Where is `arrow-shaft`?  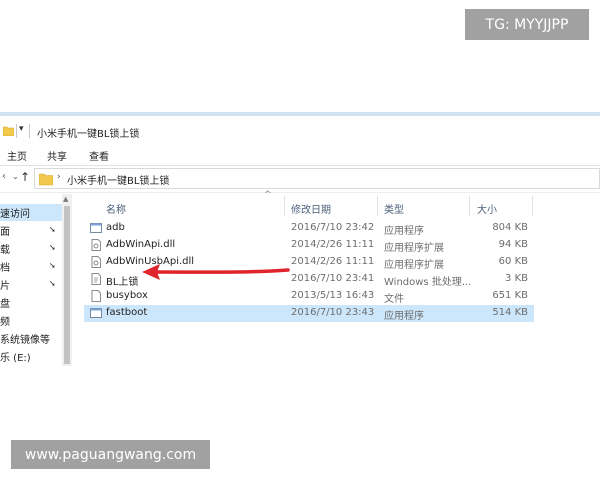 arrow-shaft is located at coordinates (222, 271).